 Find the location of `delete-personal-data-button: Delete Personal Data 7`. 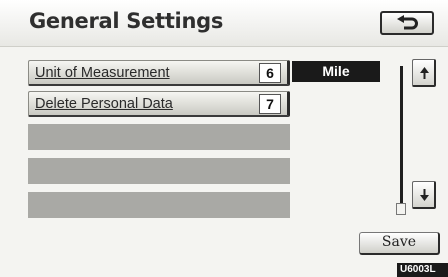

delete-personal-data-button: Delete Personal Data 7 is located at coordinates (159, 104).